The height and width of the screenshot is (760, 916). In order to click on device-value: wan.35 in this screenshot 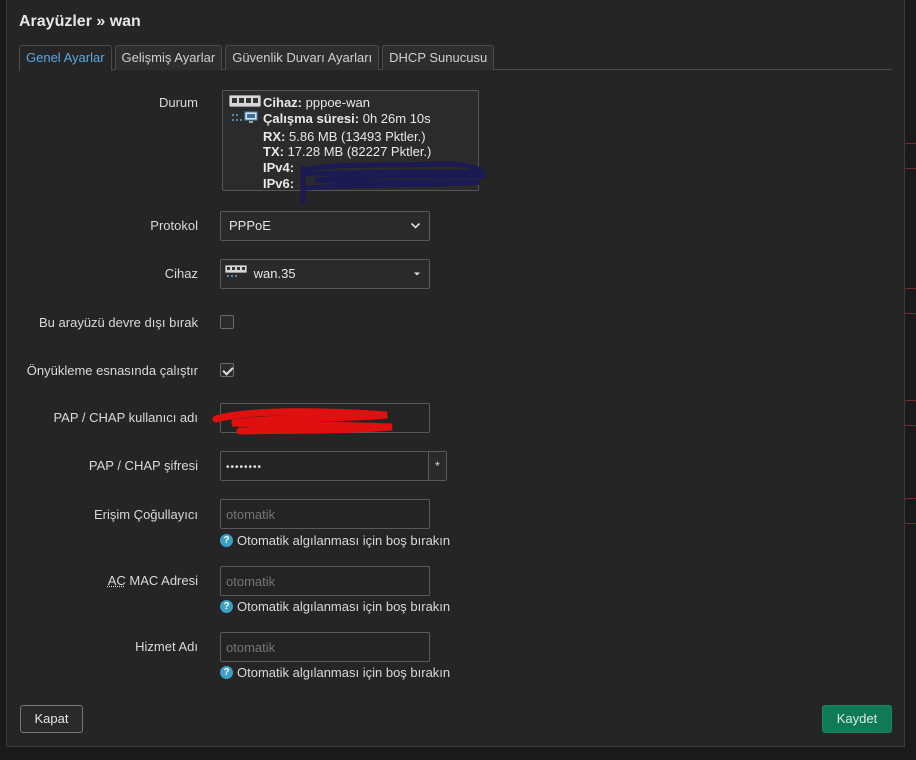, I will do `click(274, 273)`.